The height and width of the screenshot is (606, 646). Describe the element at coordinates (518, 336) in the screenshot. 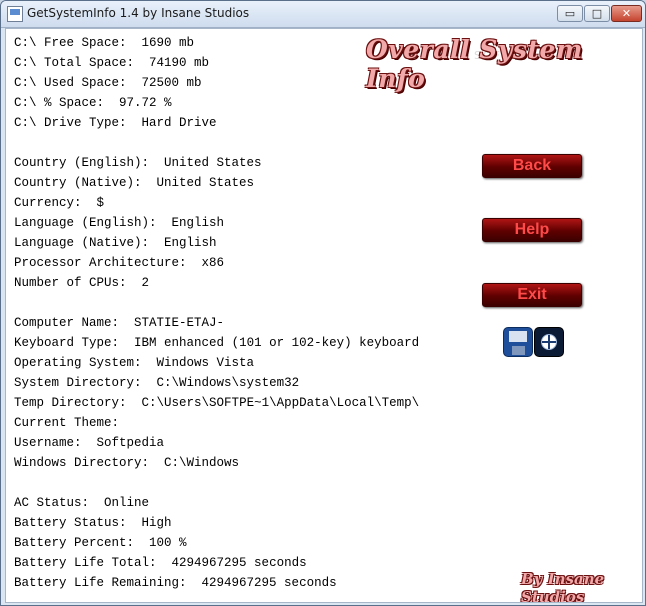

I see `floppy-label-area` at that location.